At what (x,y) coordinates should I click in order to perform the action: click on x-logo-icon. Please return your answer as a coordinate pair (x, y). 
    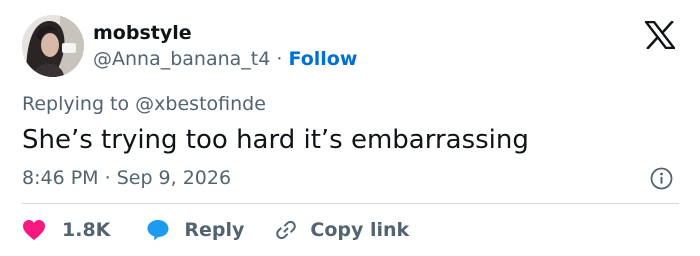
    Looking at the image, I should click on (660, 35).